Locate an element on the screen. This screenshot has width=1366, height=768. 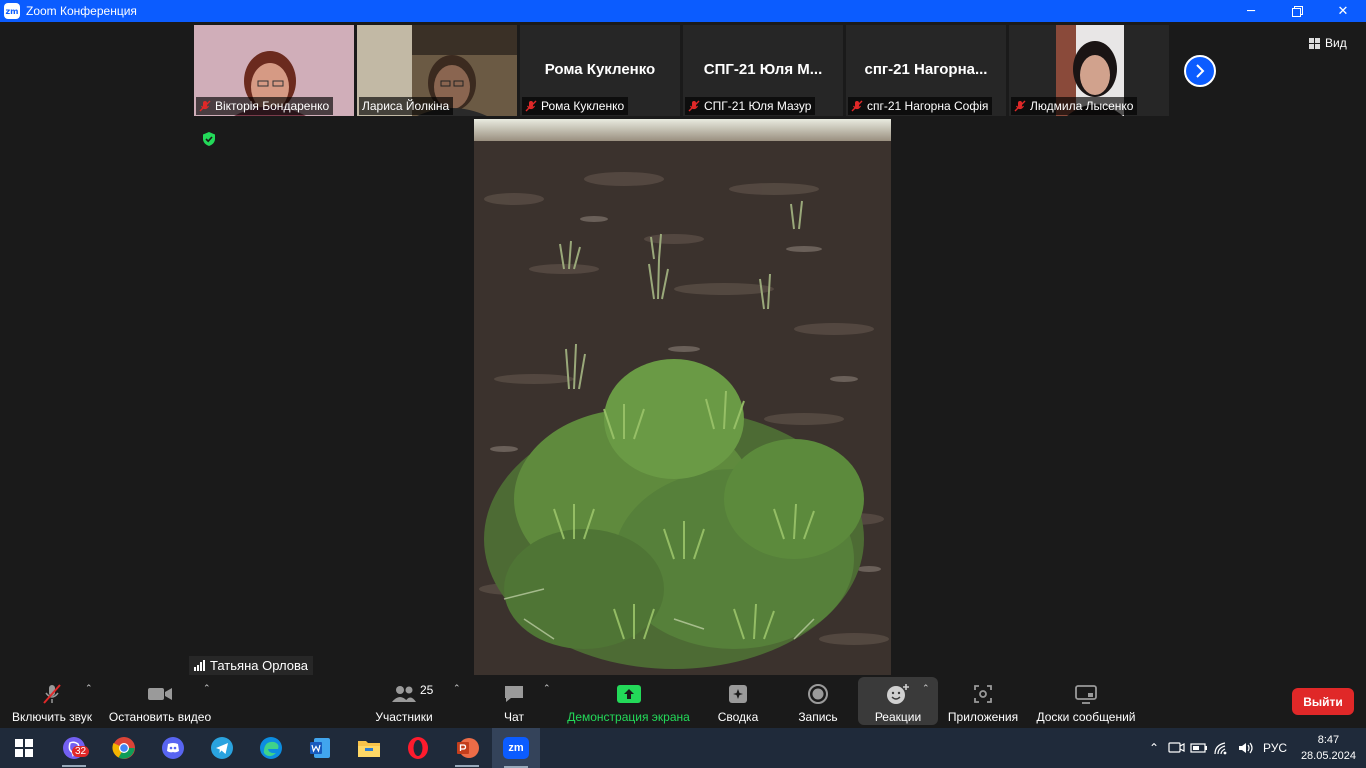
audio-options-caret: ⌃ is located at coordinates (89, 689).